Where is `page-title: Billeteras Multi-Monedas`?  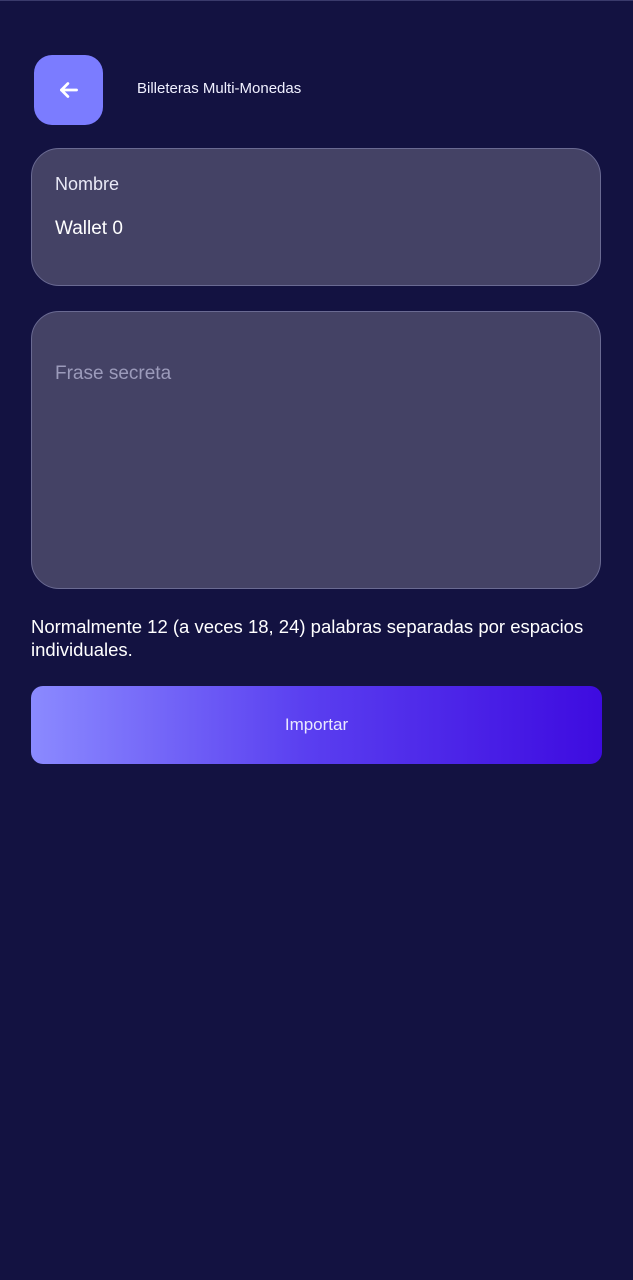
page-title: Billeteras Multi-Monedas is located at coordinates (219, 88).